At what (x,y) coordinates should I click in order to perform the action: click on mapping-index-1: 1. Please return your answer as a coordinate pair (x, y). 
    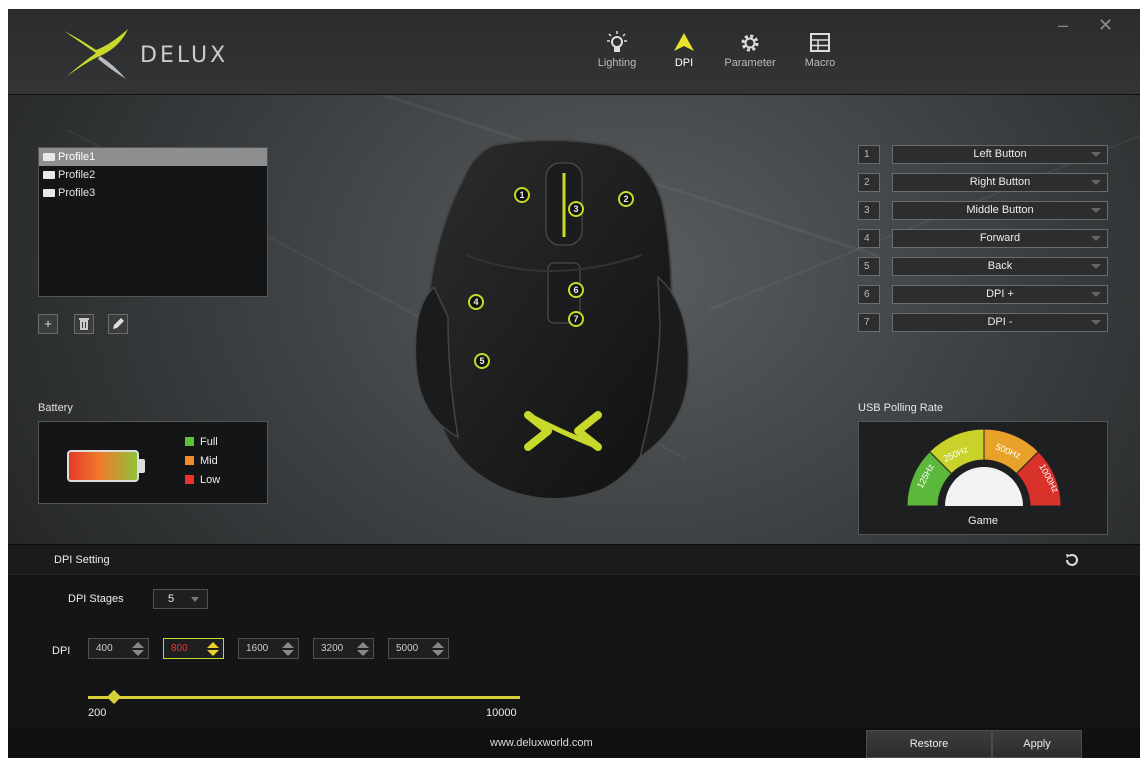
    Looking at the image, I should click on (869, 154).